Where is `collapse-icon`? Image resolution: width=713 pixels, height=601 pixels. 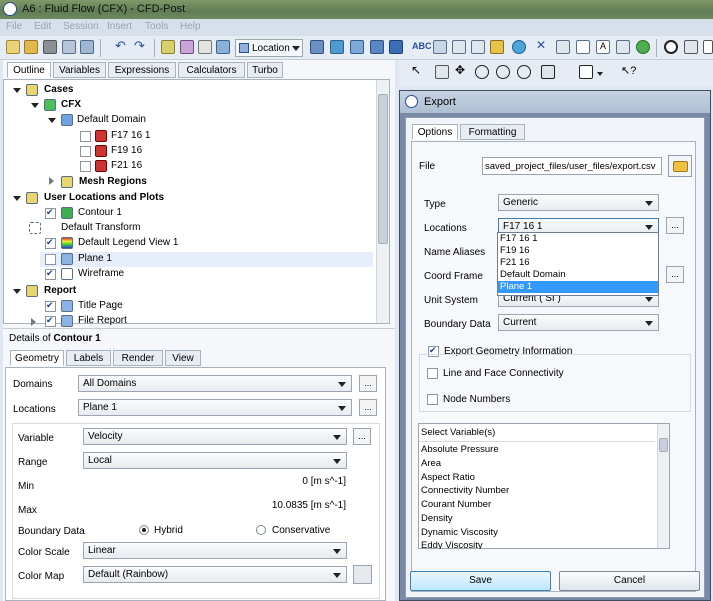 collapse-icon is located at coordinates (33, 322).